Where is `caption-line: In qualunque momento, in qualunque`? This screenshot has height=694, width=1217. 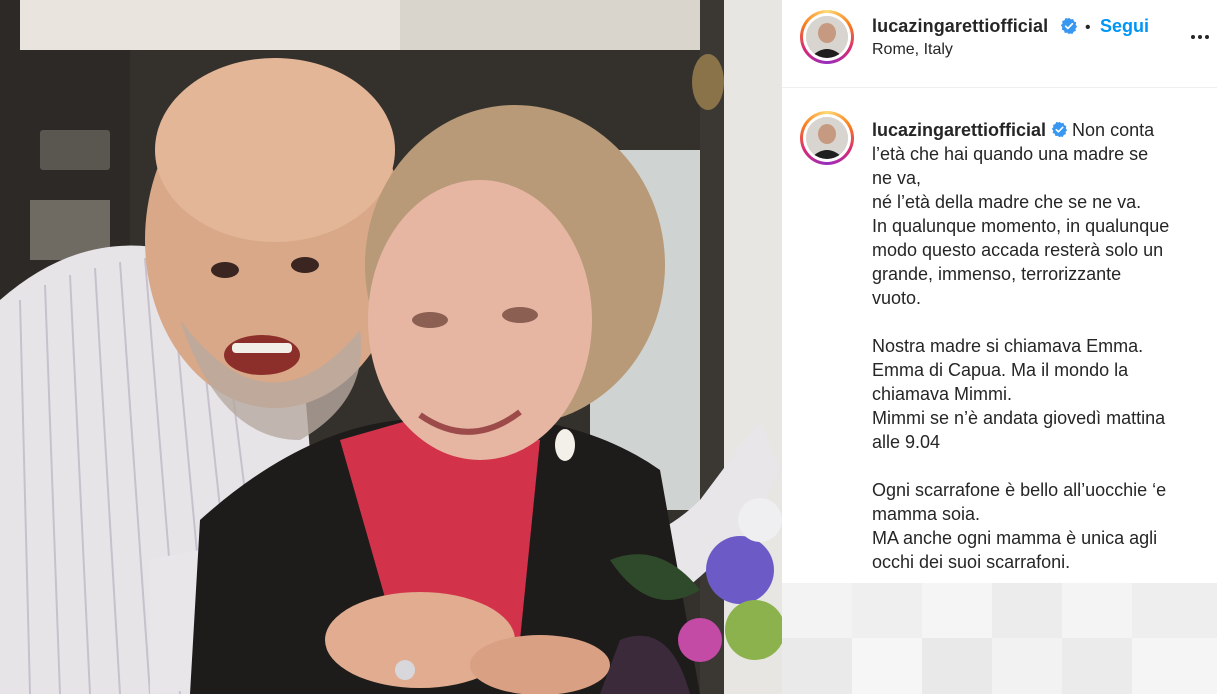 caption-line: In qualunque momento, in qualunque is located at coordinates (1021, 226).